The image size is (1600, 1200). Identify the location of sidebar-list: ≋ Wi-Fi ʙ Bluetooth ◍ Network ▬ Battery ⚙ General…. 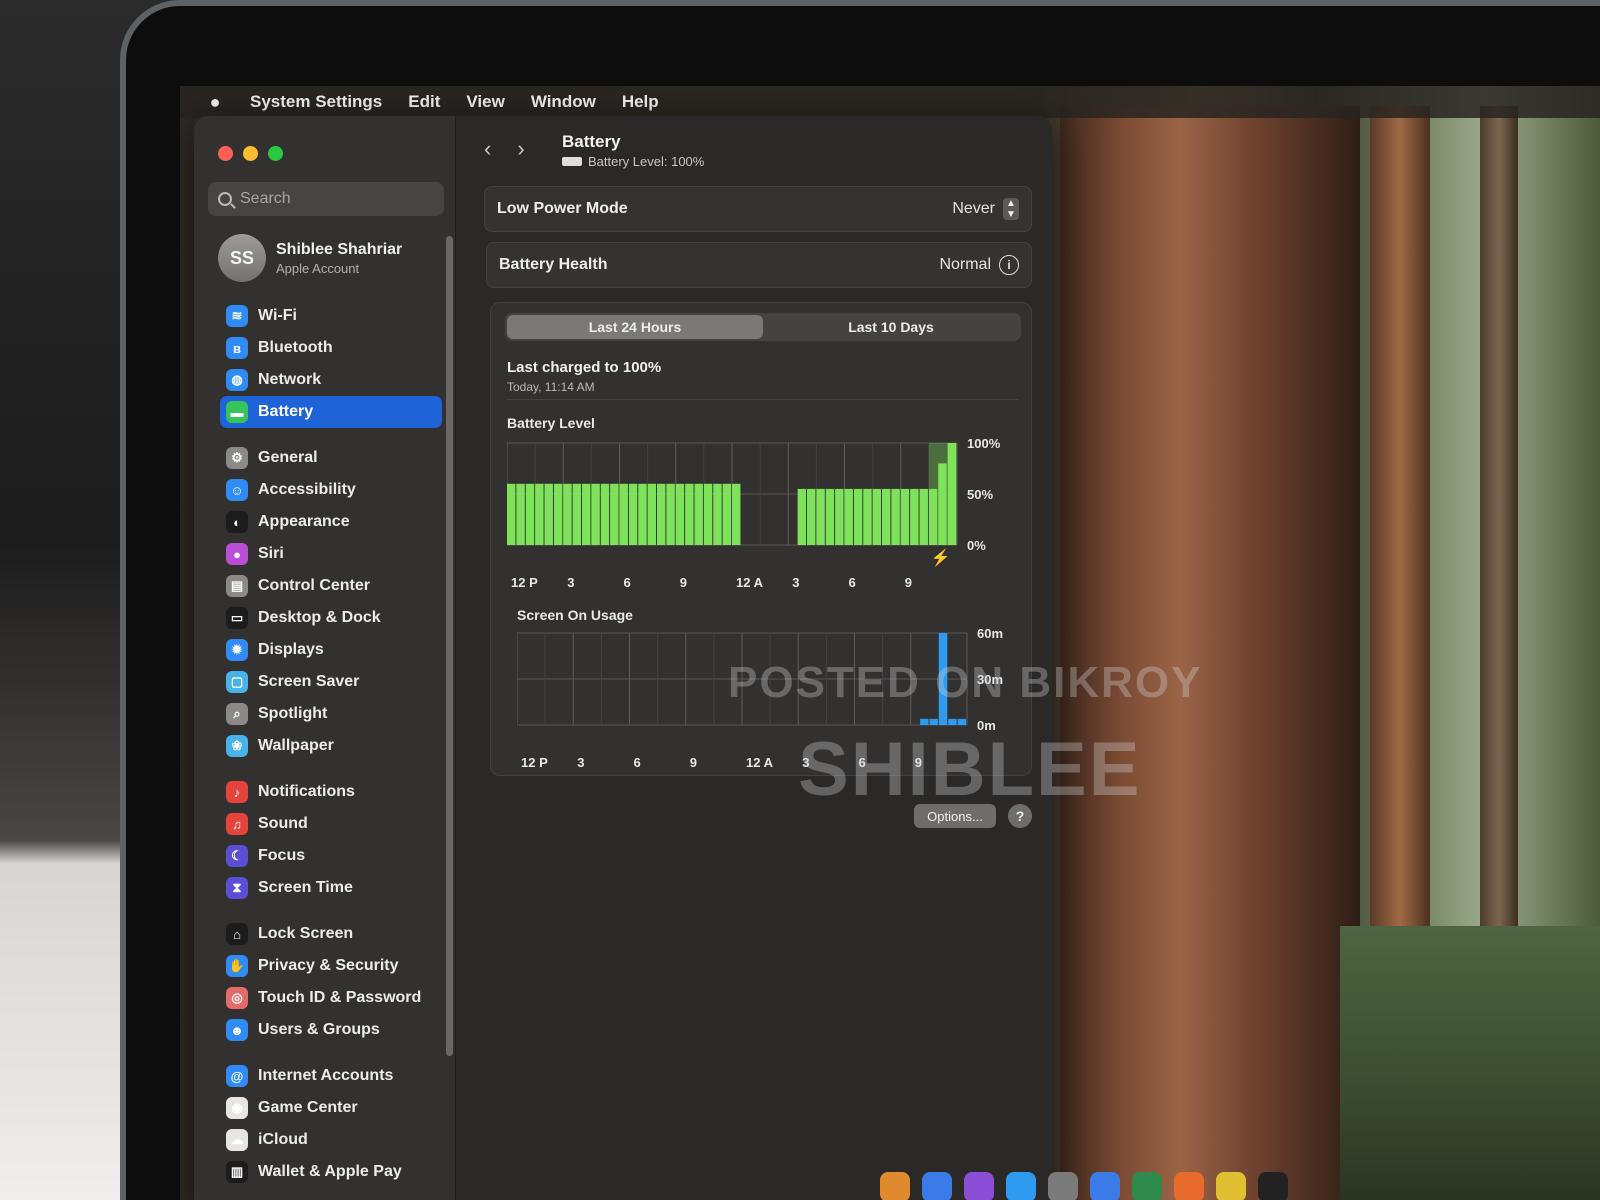
(331, 744).